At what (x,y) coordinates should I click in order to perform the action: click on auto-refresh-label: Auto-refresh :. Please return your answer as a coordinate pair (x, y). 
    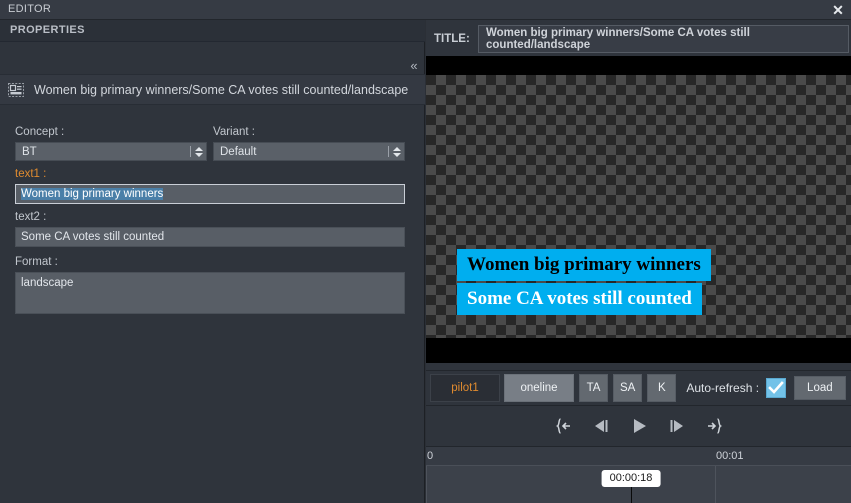
    Looking at the image, I should click on (723, 387).